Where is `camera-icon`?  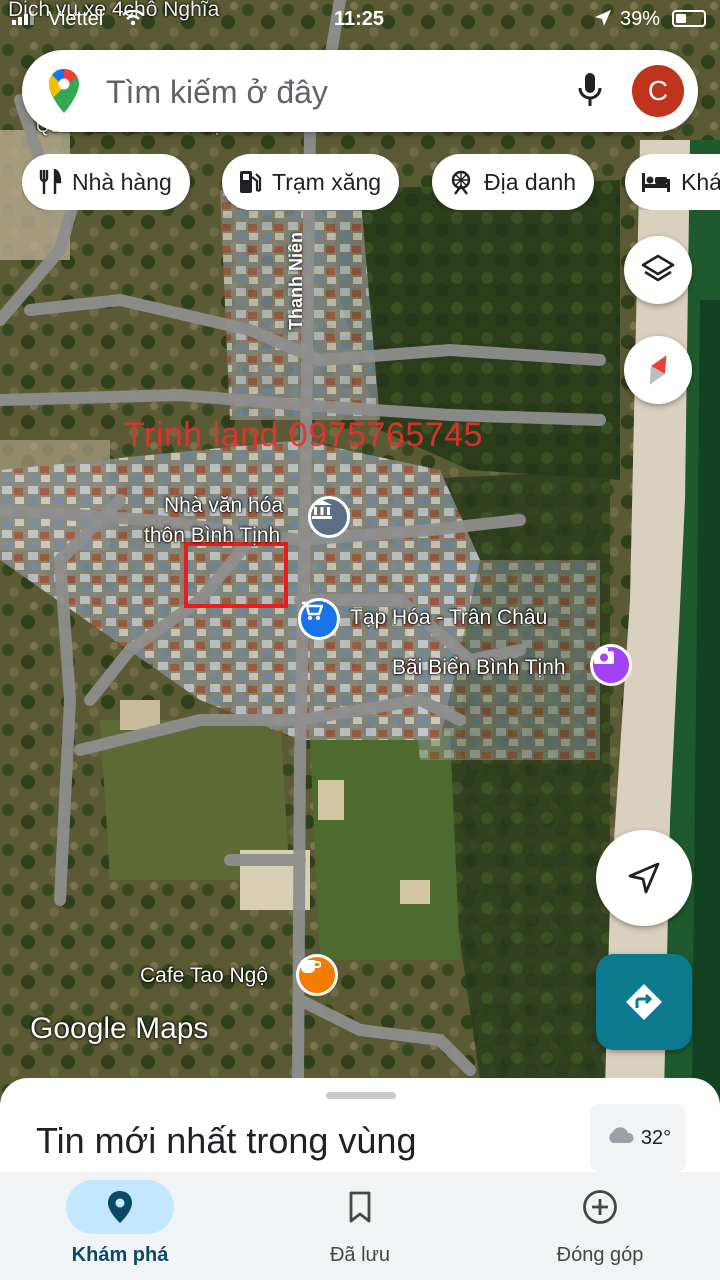 camera-icon is located at coordinates (604, 656).